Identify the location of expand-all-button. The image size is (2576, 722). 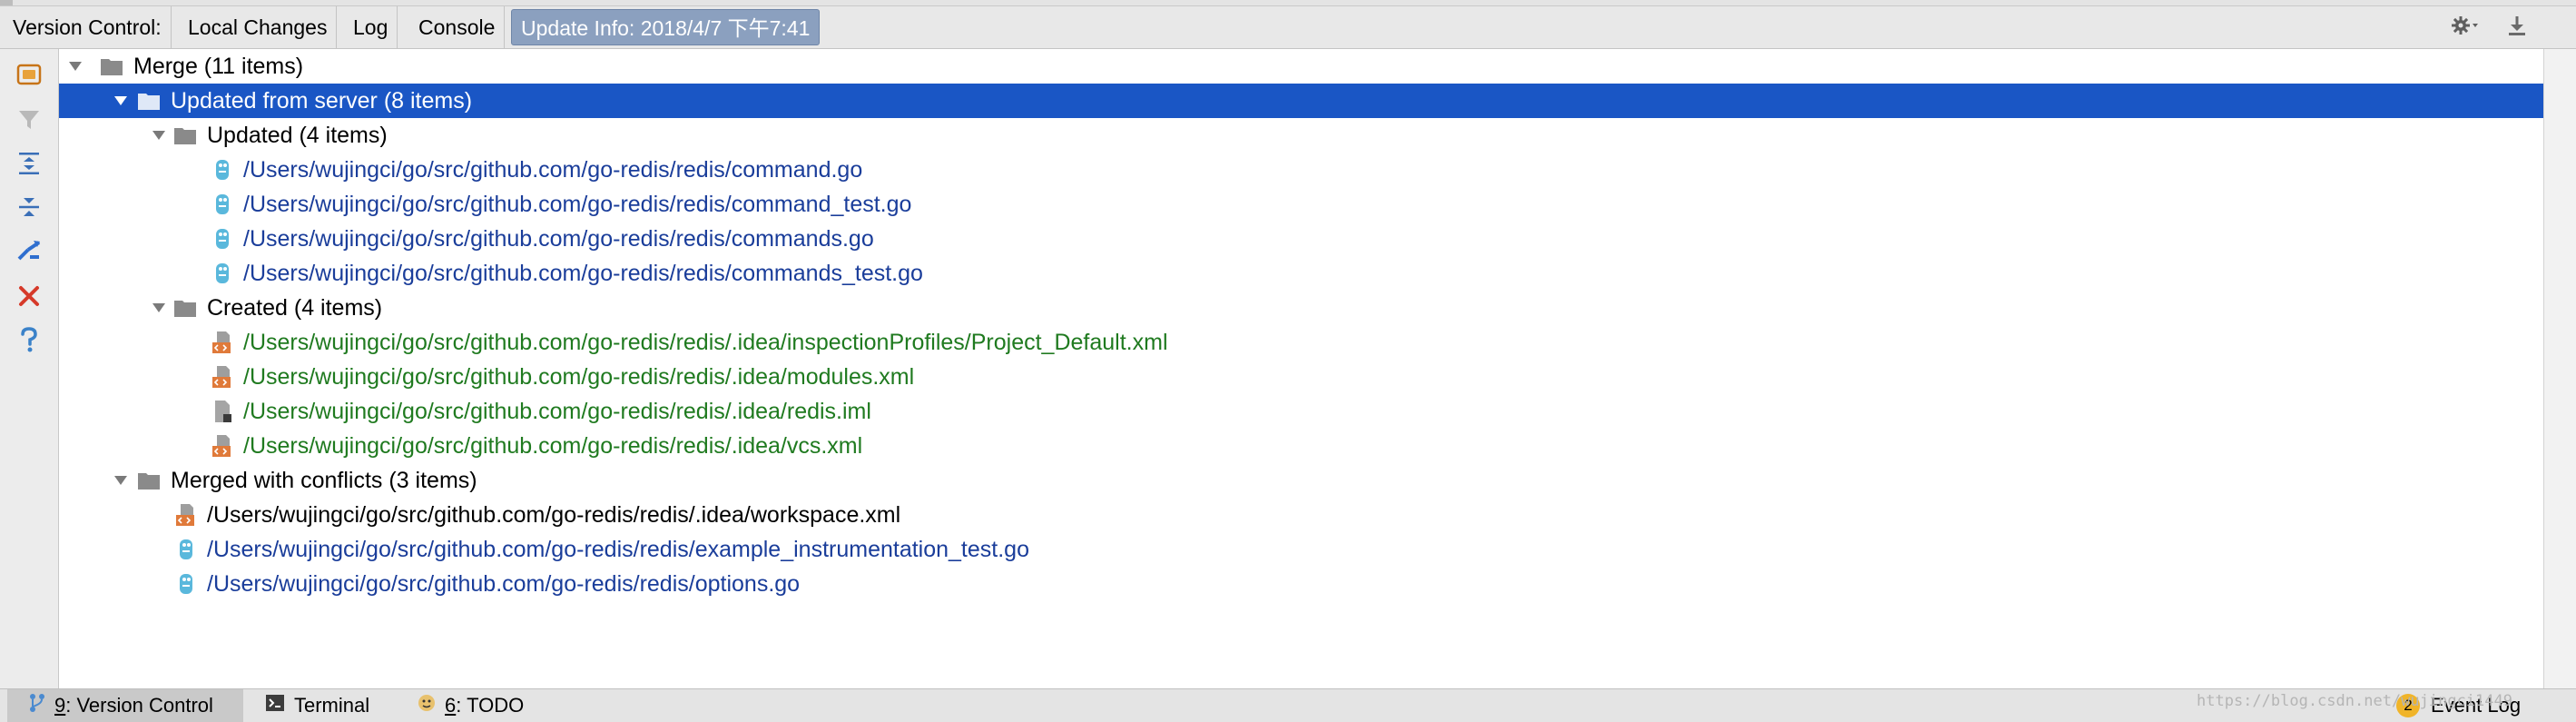
(29, 163).